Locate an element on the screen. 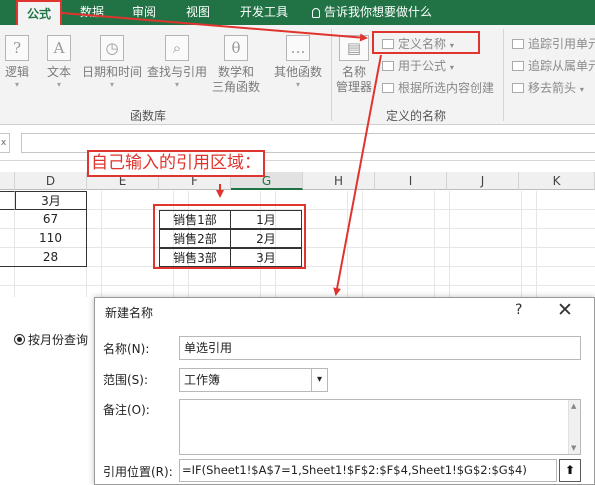 The height and width of the screenshot is (485, 595). logical-label: 逻辑 is located at coordinates (16, 72).